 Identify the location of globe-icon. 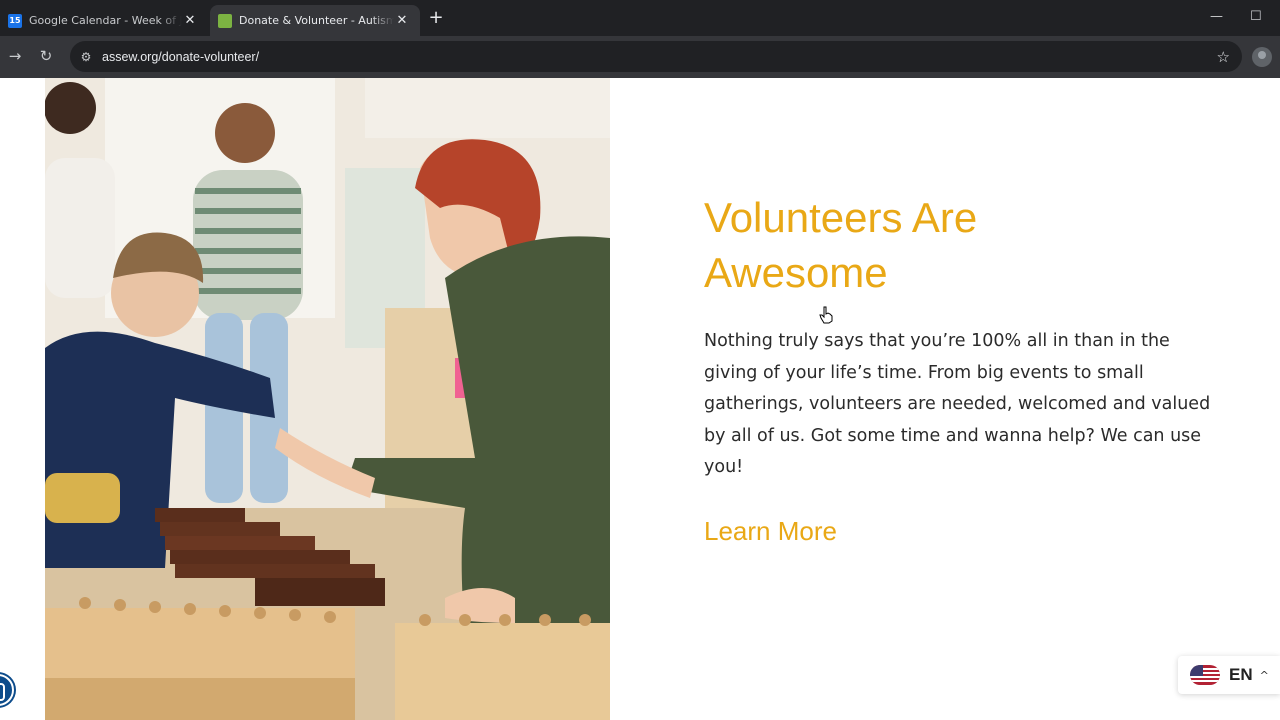
(225, 20).